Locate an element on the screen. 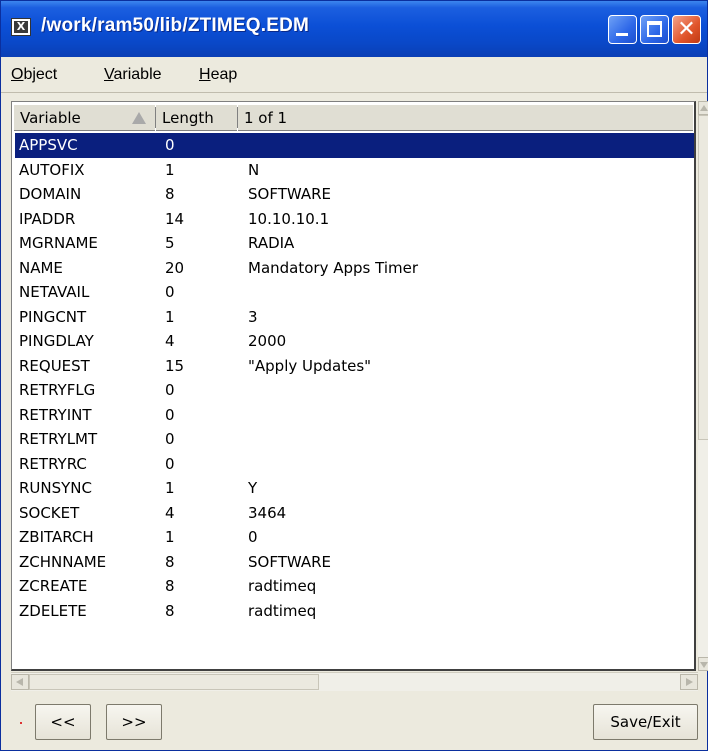 This screenshot has height=751, width=708. menu-object: Object is located at coordinates (34, 75).